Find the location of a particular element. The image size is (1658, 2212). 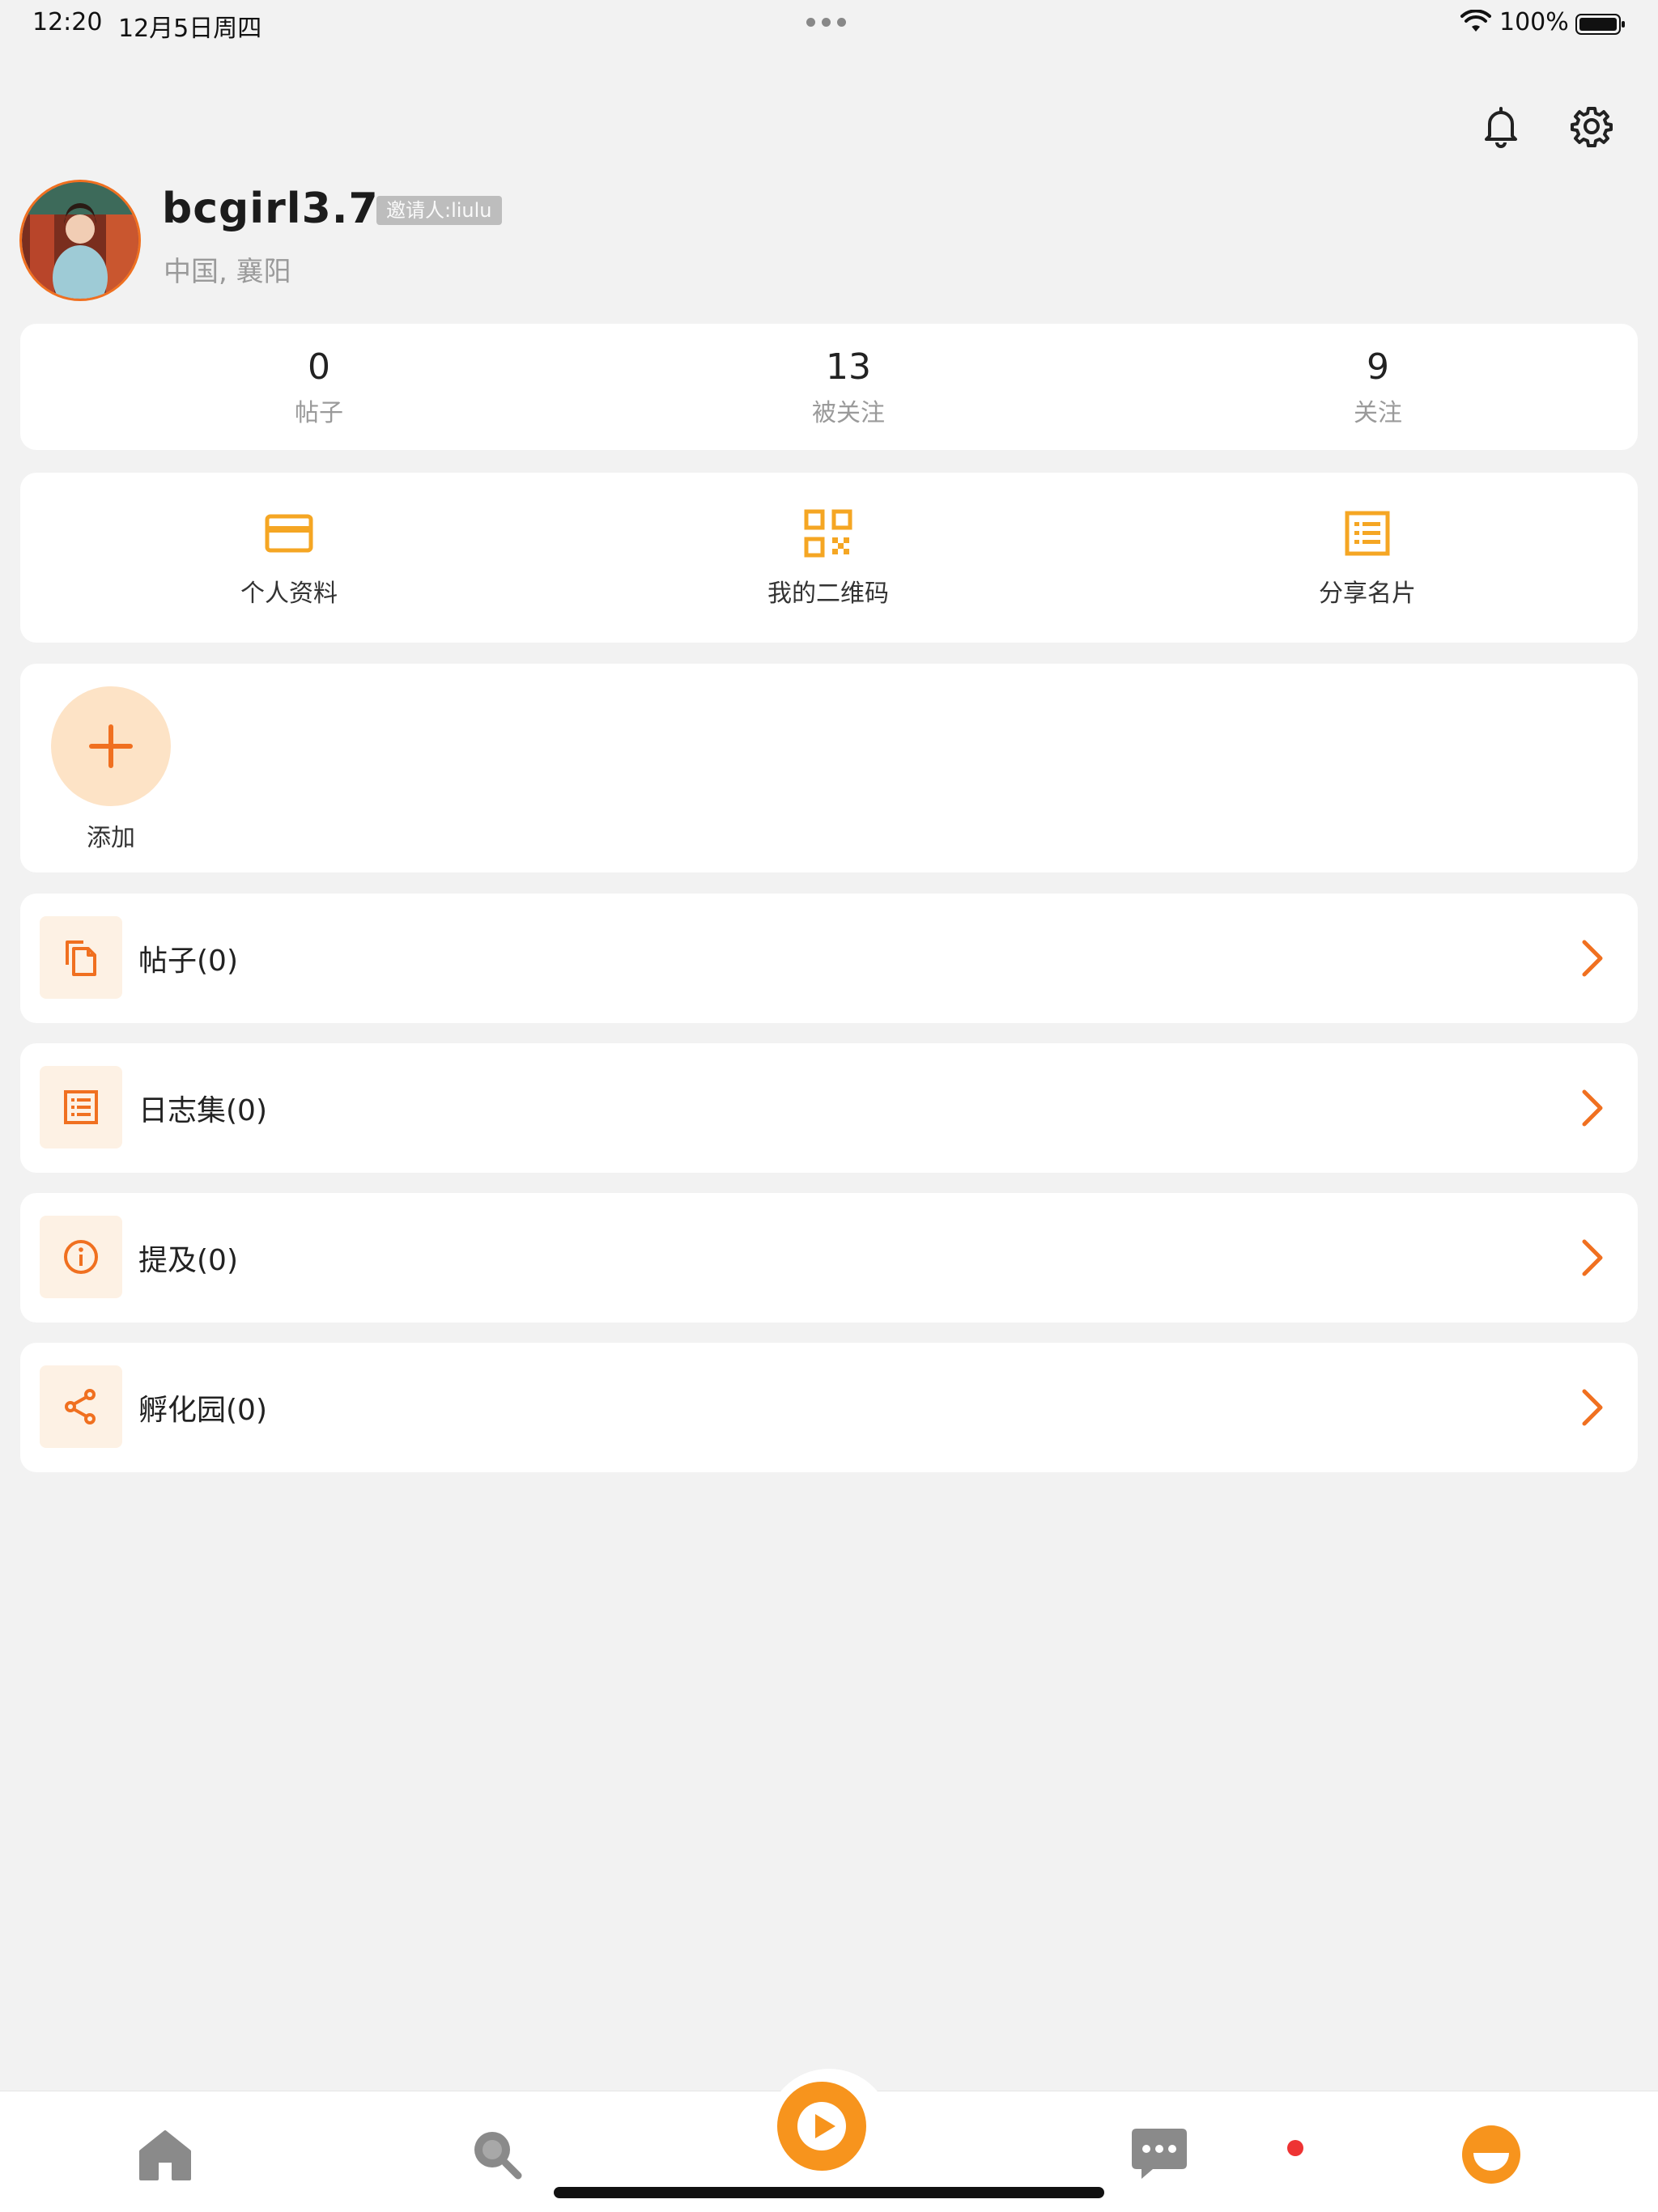

stat-following: 9 关注 is located at coordinates (1377, 376).